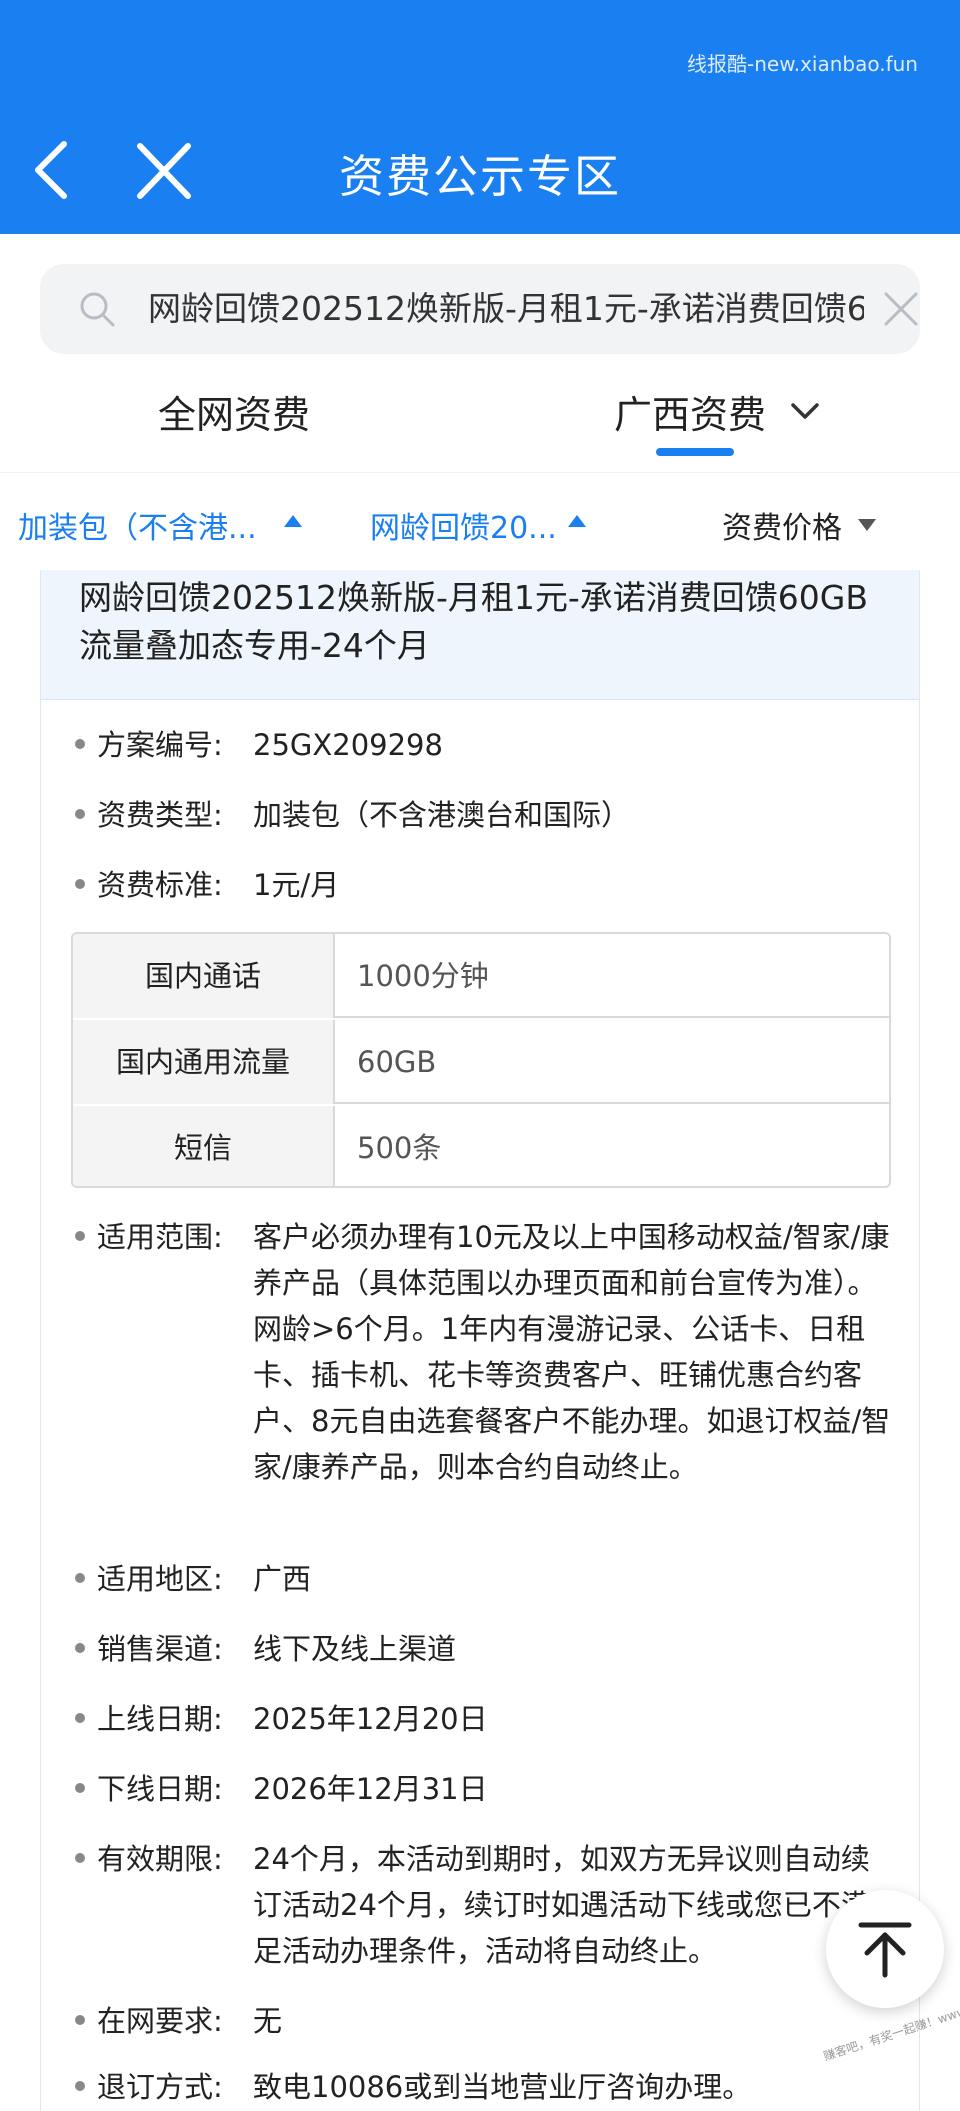 The height and width of the screenshot is (2111, 960). What do you see at coordinates (502, 2087) in the screenshot?
I see `unsubscribe-value: 致电10086或到当地营业厅咨询办理。` at bounding box center [502, 2087].